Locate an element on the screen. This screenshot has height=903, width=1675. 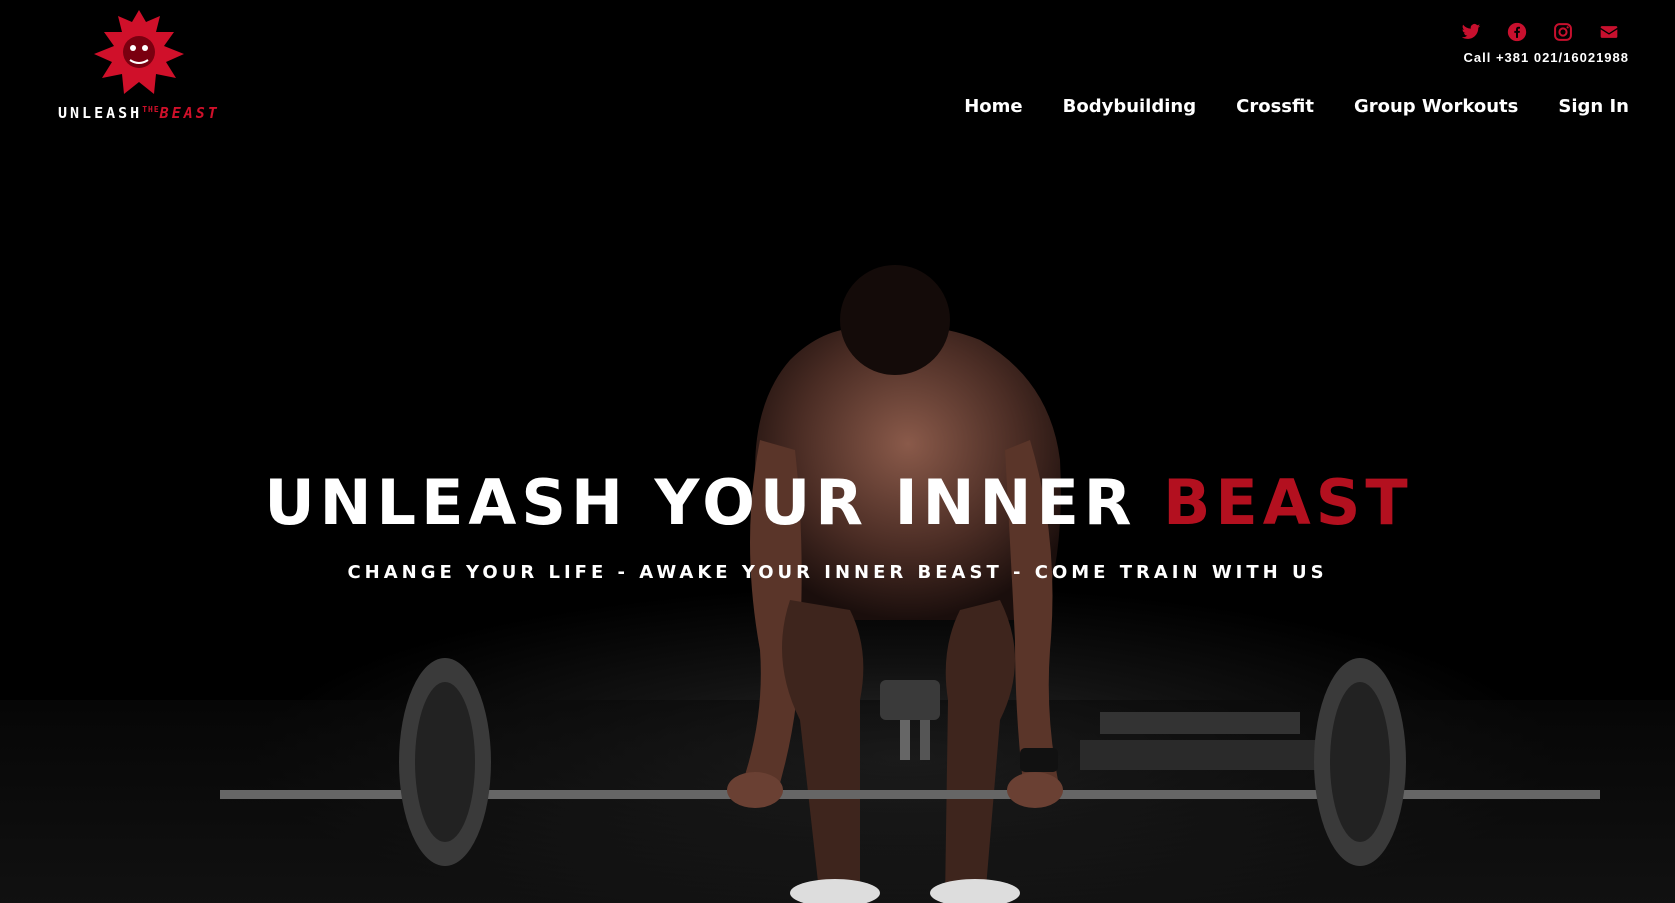
facebook-icon is located at coordinates (1517, 32).